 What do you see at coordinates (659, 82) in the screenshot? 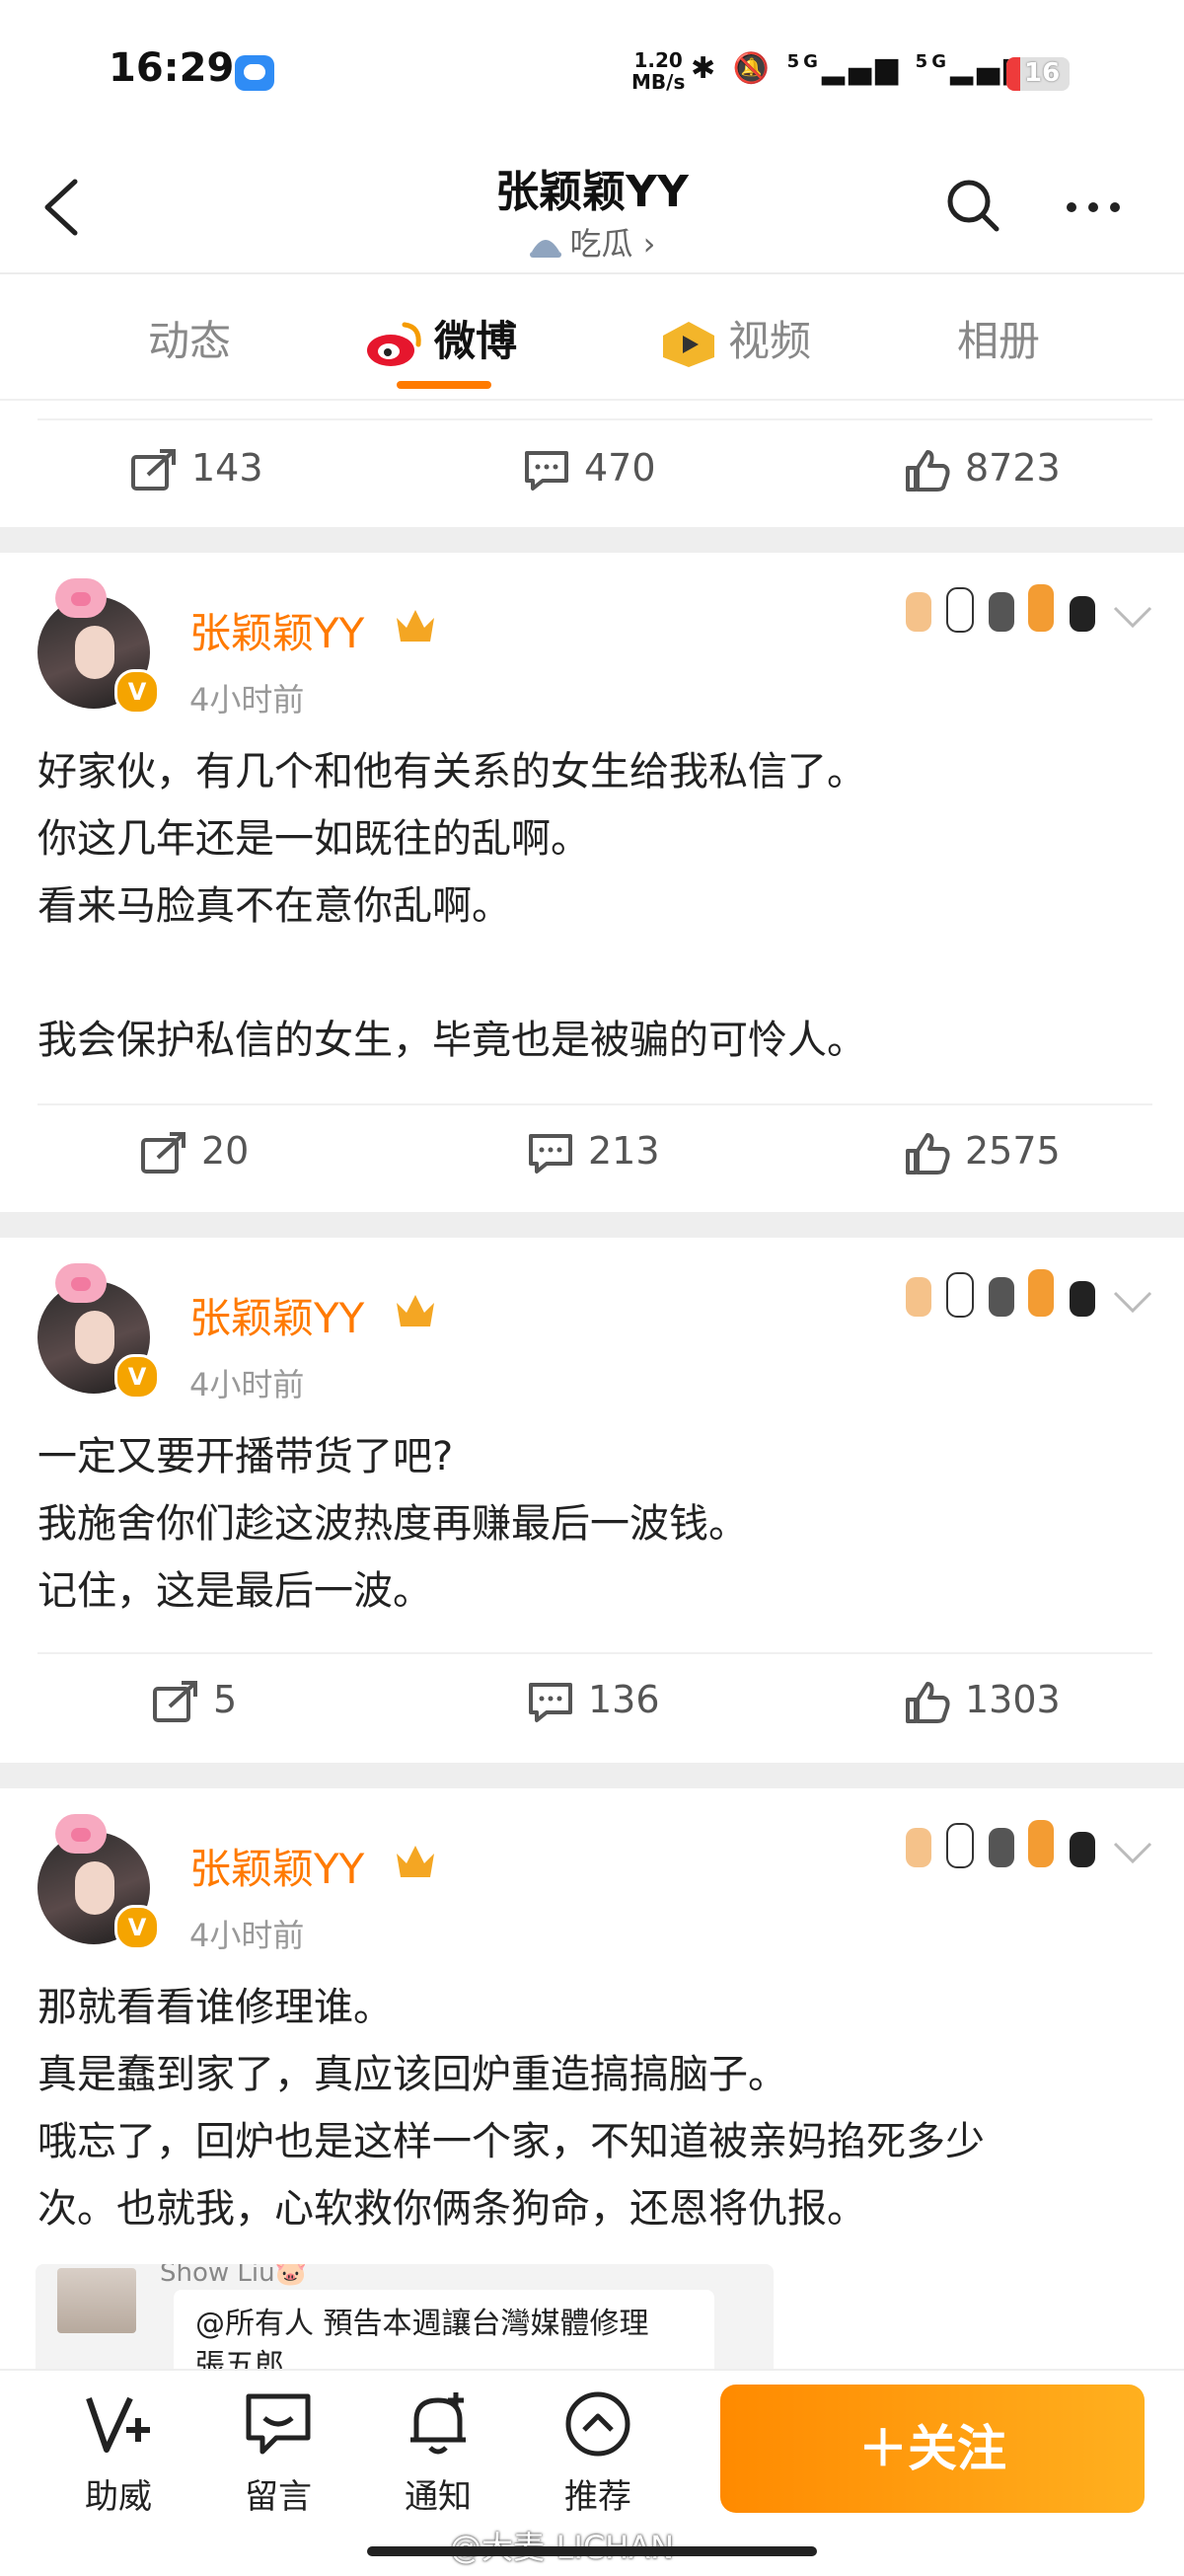
I see `network-speed-unit: MB/s` at bounding box center [659, 82].